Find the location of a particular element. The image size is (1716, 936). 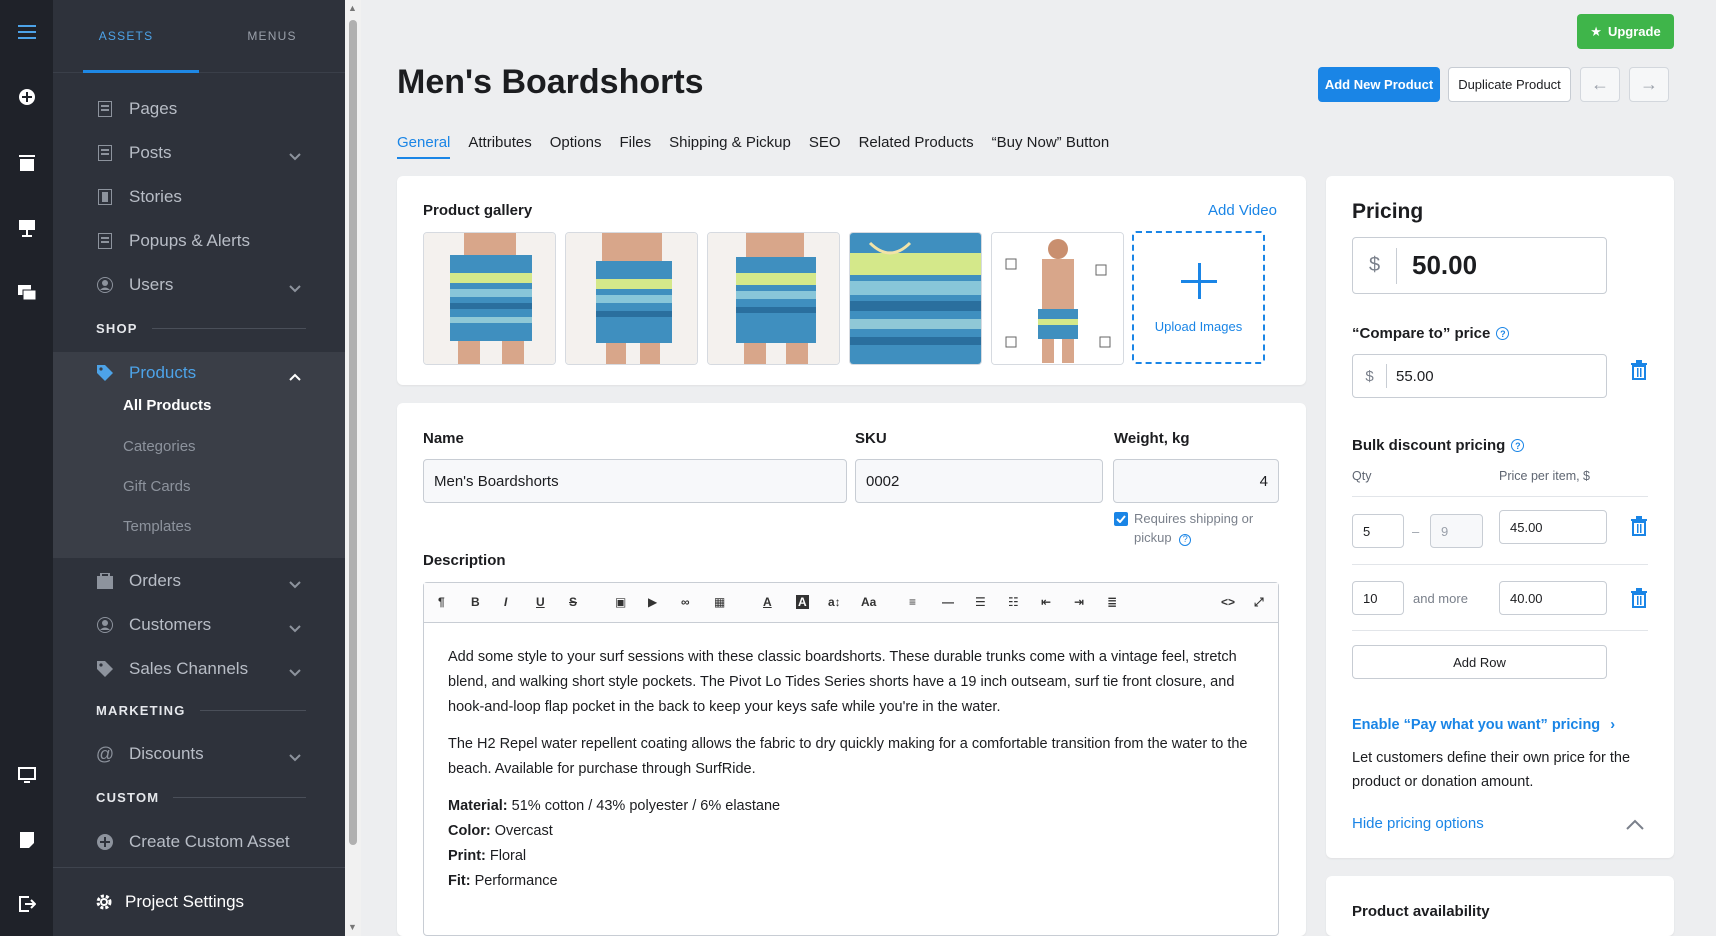

sidebar-sub-categories: Categories is located at coordinates (159, 446).